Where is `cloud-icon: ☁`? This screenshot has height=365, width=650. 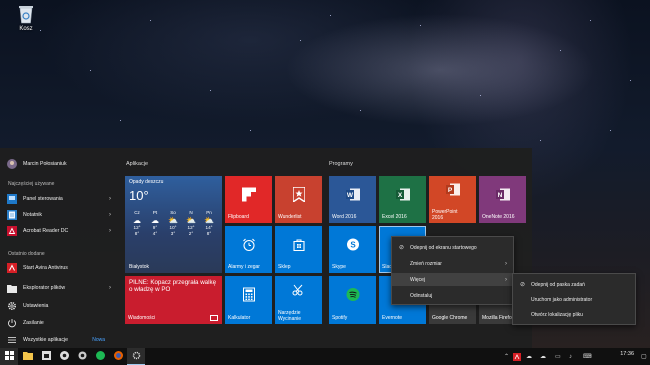 cloud-icon: ☁ is located at coordinates (137, 220).